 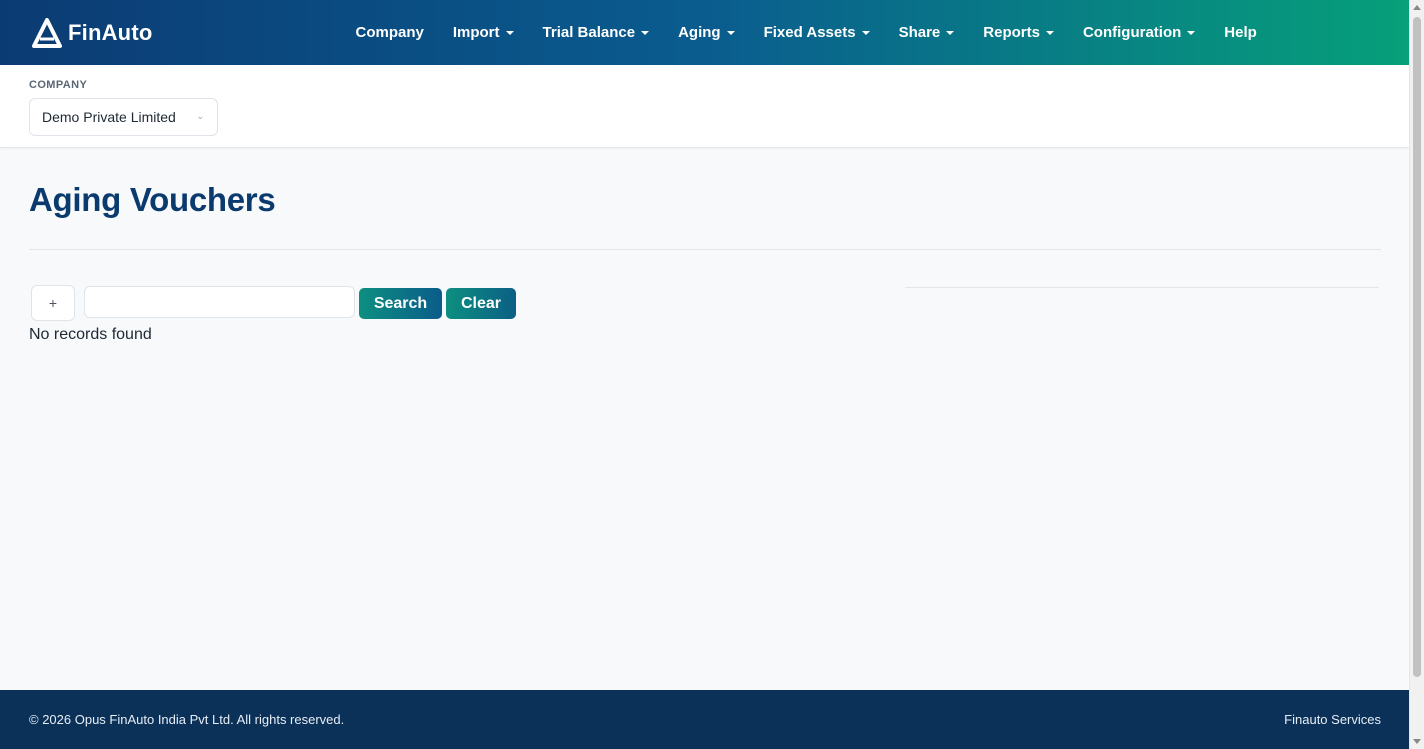 What do you see at coordinates (47, 32) in the screenshot?
I see `finauto-logo-icon` at bounding box center [47, 32].